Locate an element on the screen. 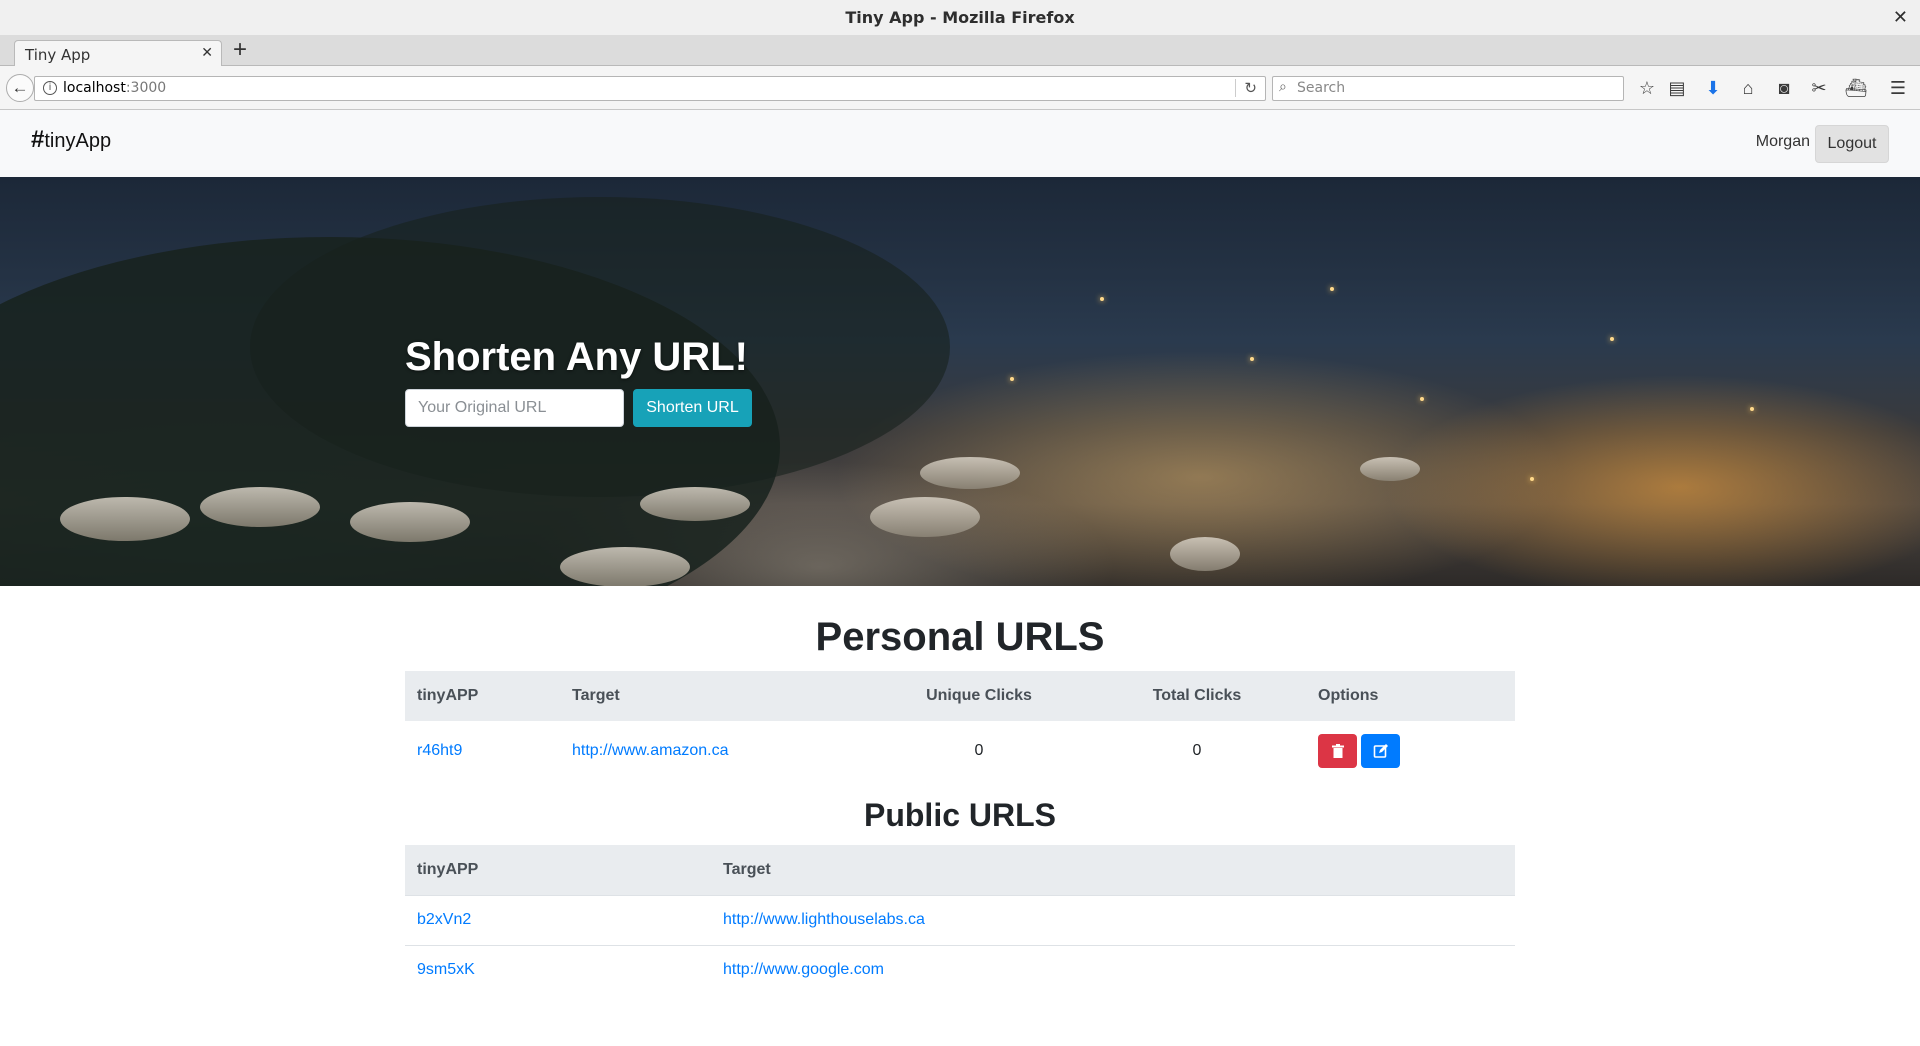 Image resolution: width=1920 pixels, height=1046 pixels. window-titlebar: Tiny App - Mozilla Firefox ✕ is located at coordinates (960, 18).